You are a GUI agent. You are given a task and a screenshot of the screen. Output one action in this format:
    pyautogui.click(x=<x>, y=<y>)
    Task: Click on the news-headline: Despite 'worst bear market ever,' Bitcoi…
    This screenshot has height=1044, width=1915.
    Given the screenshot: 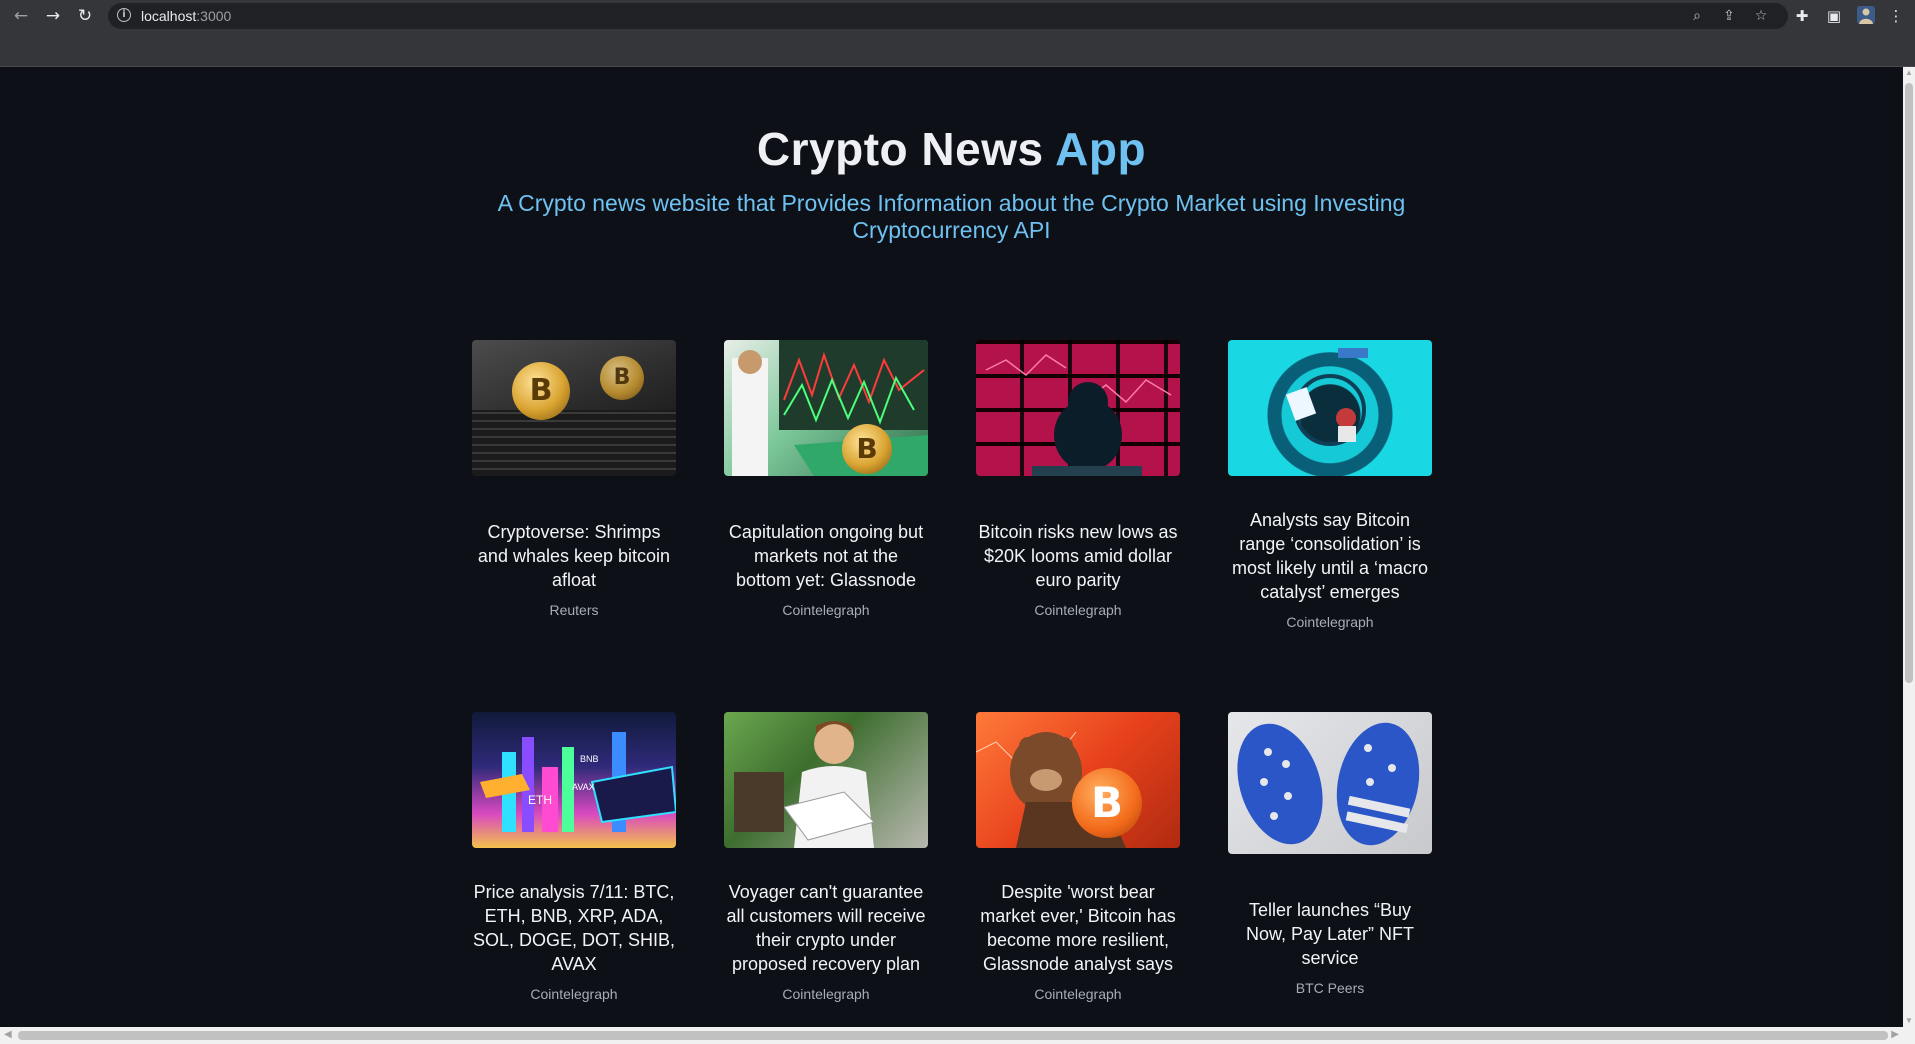 What is the action you would take?
    pyautogui.click(x=1078, y=928)
    